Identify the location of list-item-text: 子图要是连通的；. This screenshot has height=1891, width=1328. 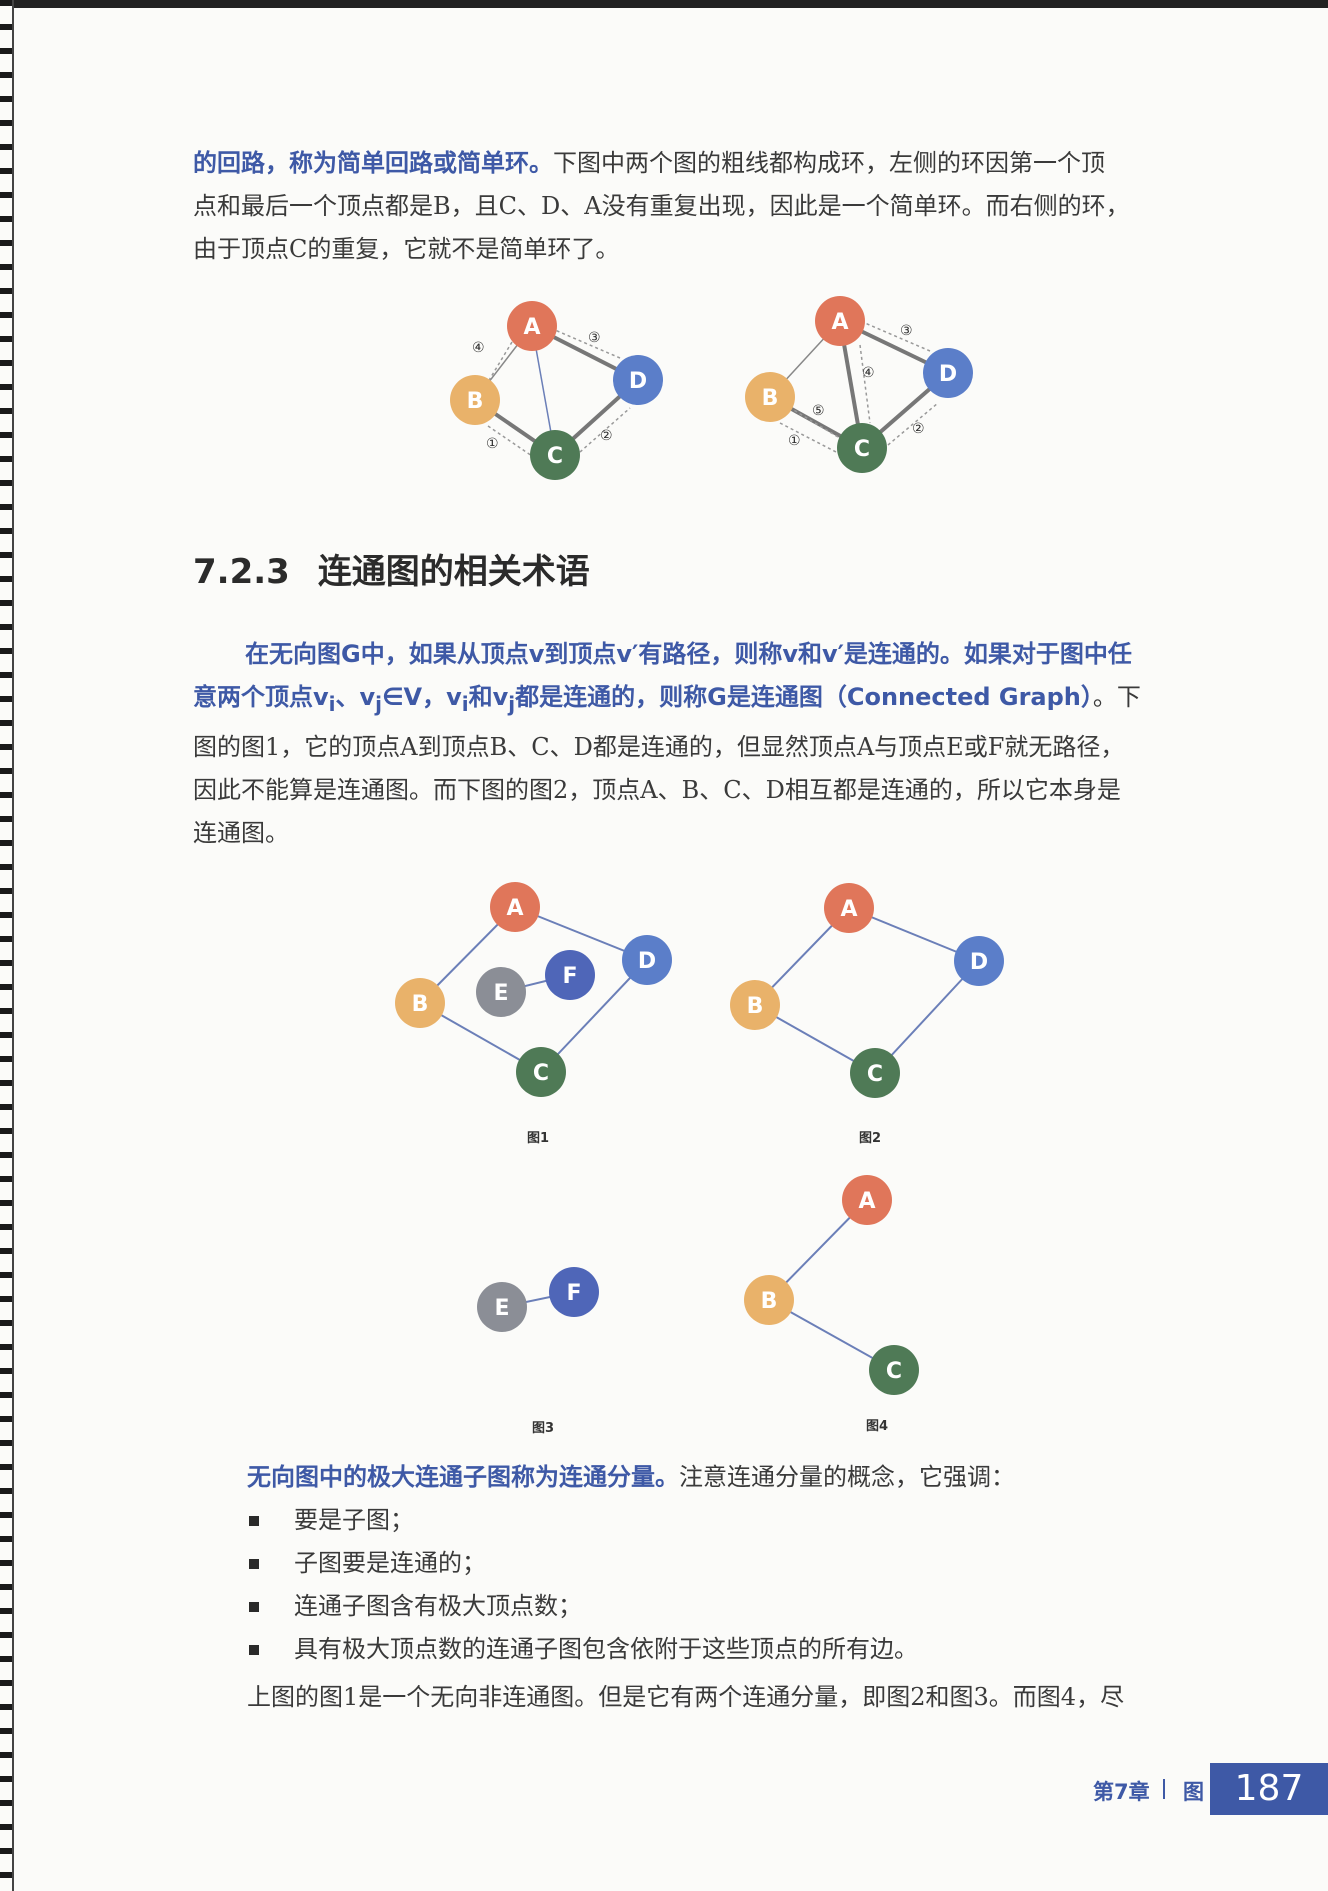
(390, 1563).